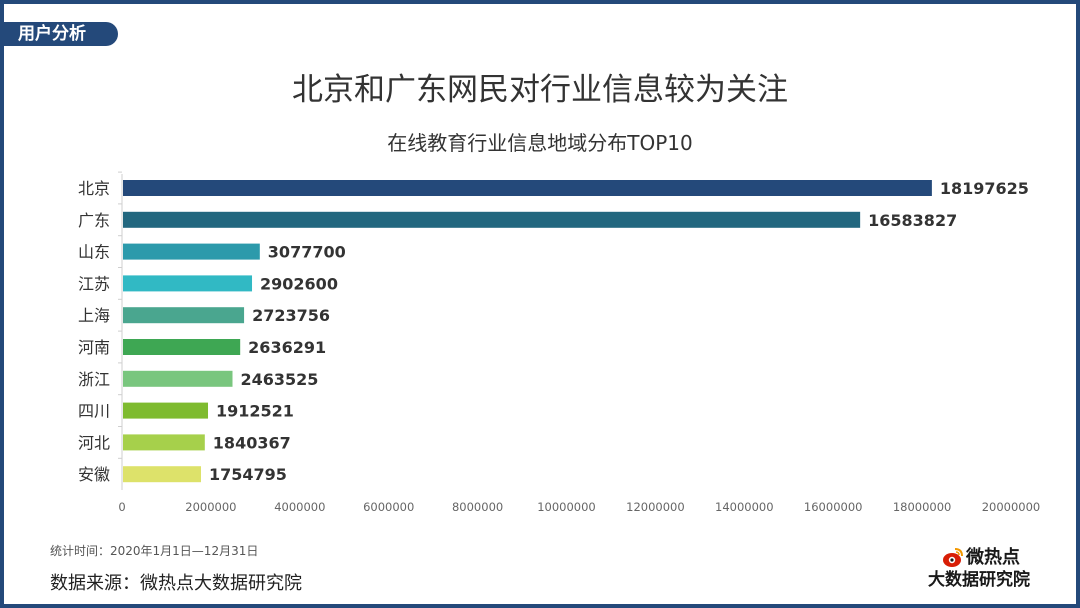 The height and width of the screenshot is (608, 1080). What do you see at coordinates (94, 252) in the screenshot?
I see `category-label-3: 山东` at bounding box center [94, 252].